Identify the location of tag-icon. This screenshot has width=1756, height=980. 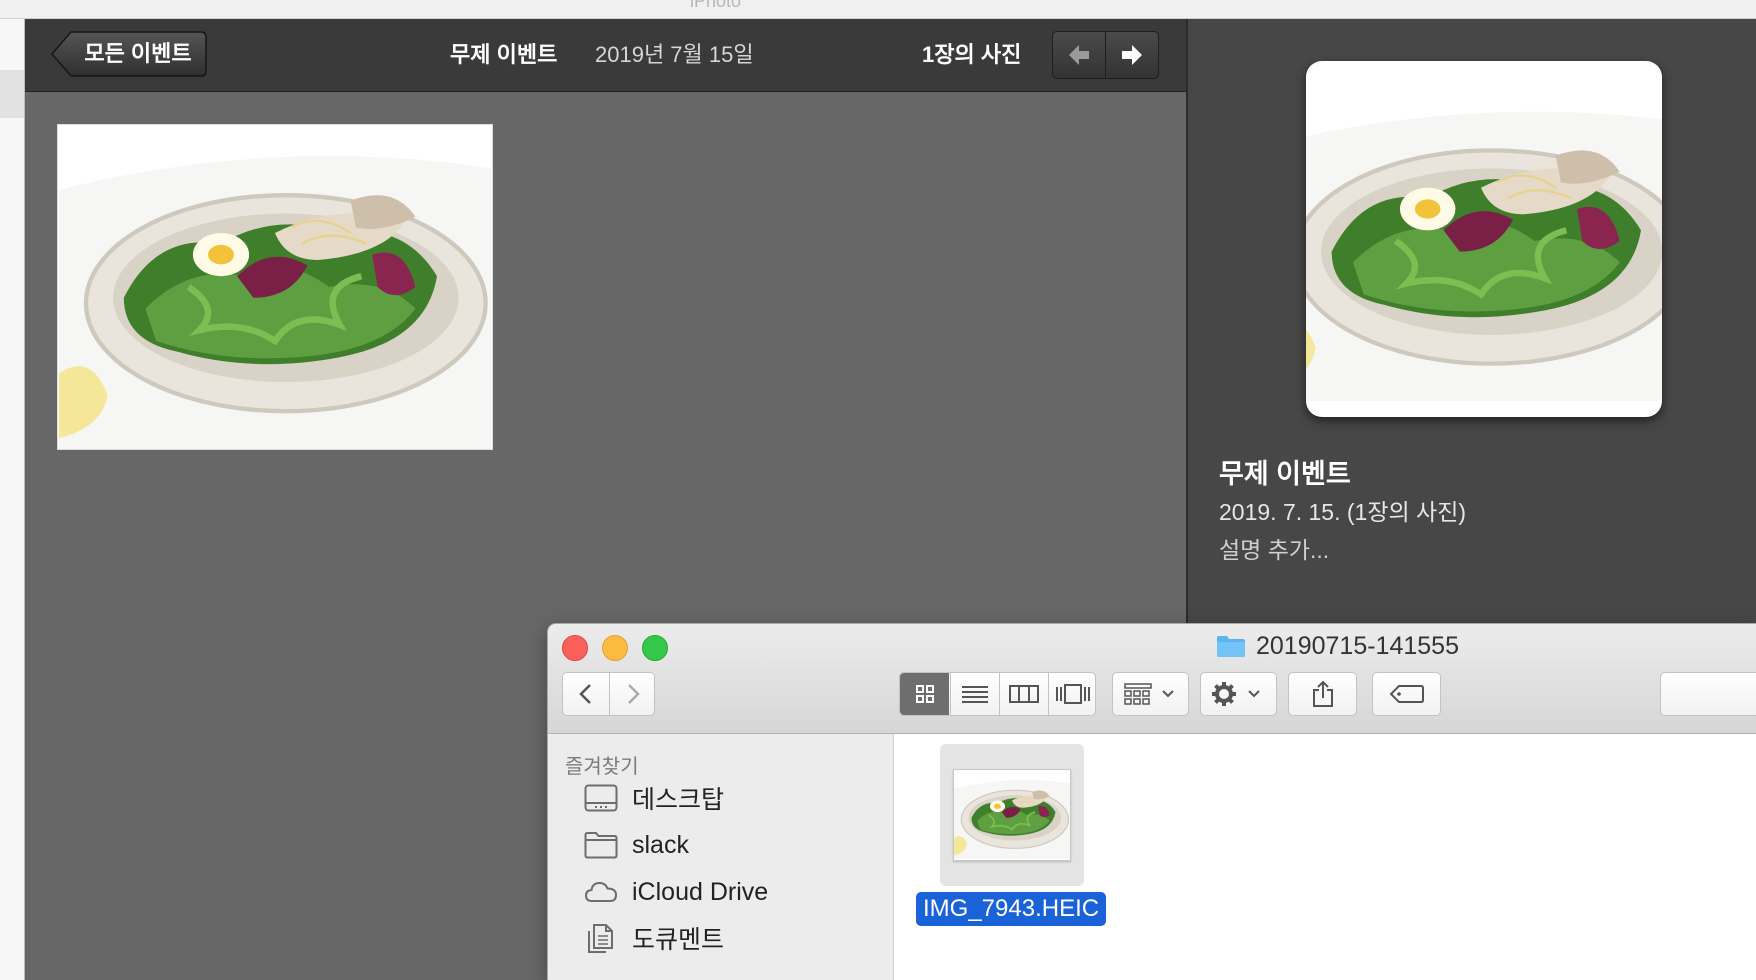
(1406, 694).